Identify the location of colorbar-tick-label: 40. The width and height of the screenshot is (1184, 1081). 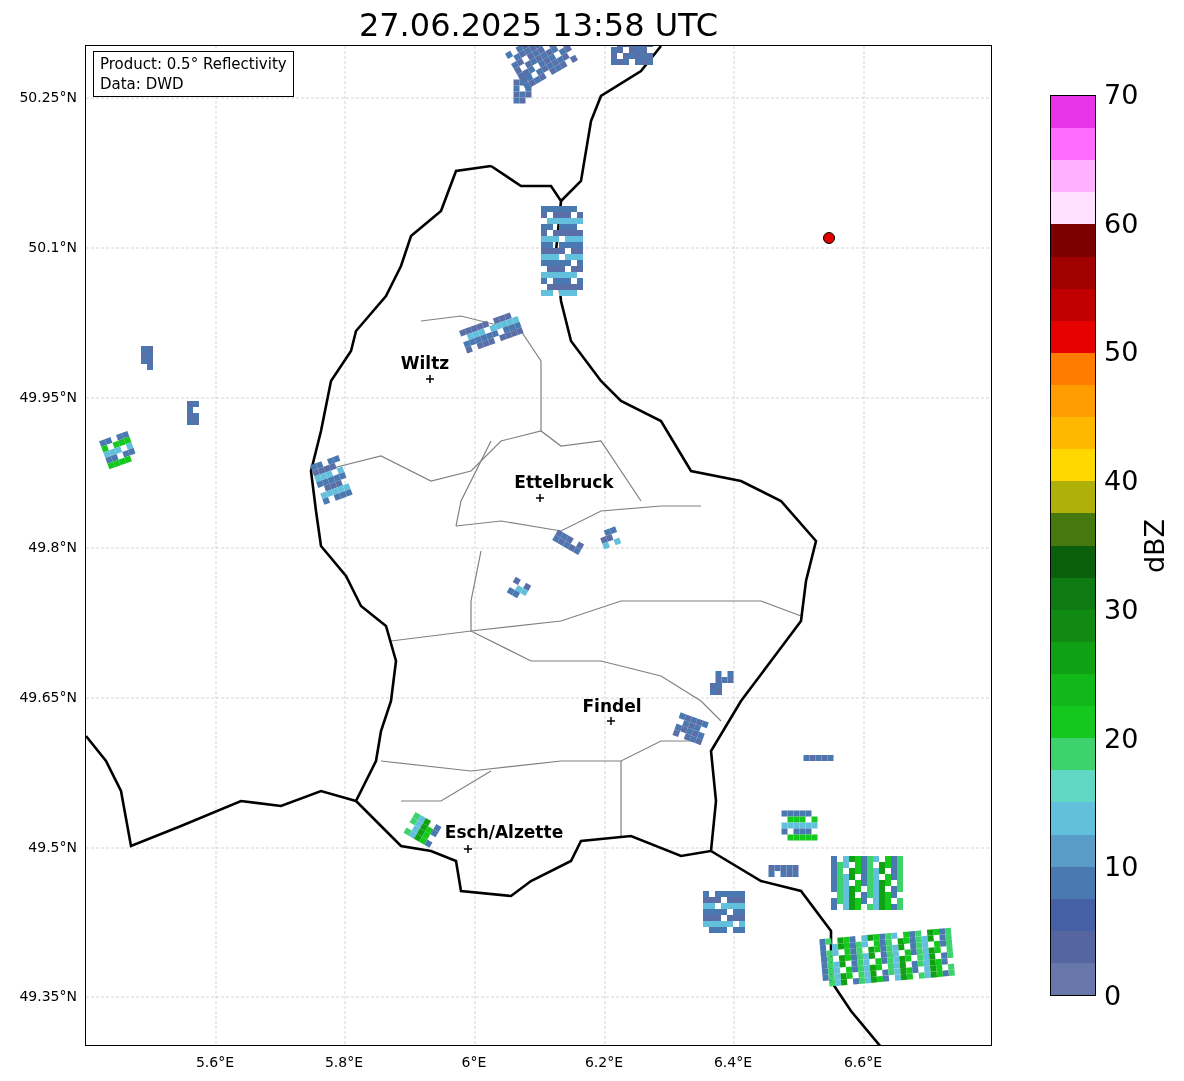
(1121, 481).